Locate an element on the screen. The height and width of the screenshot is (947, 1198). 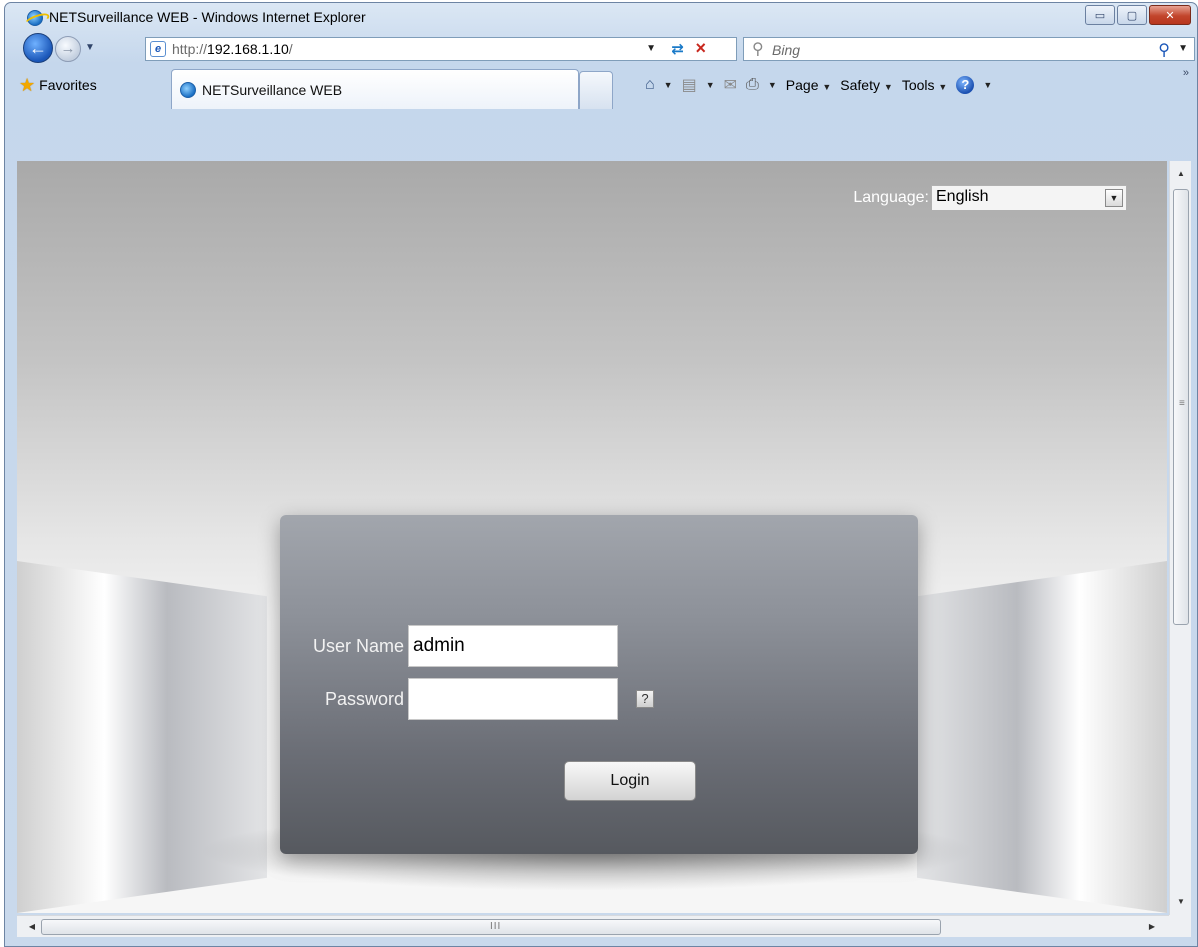
page-icon: e is located at coordinates (158, 49).